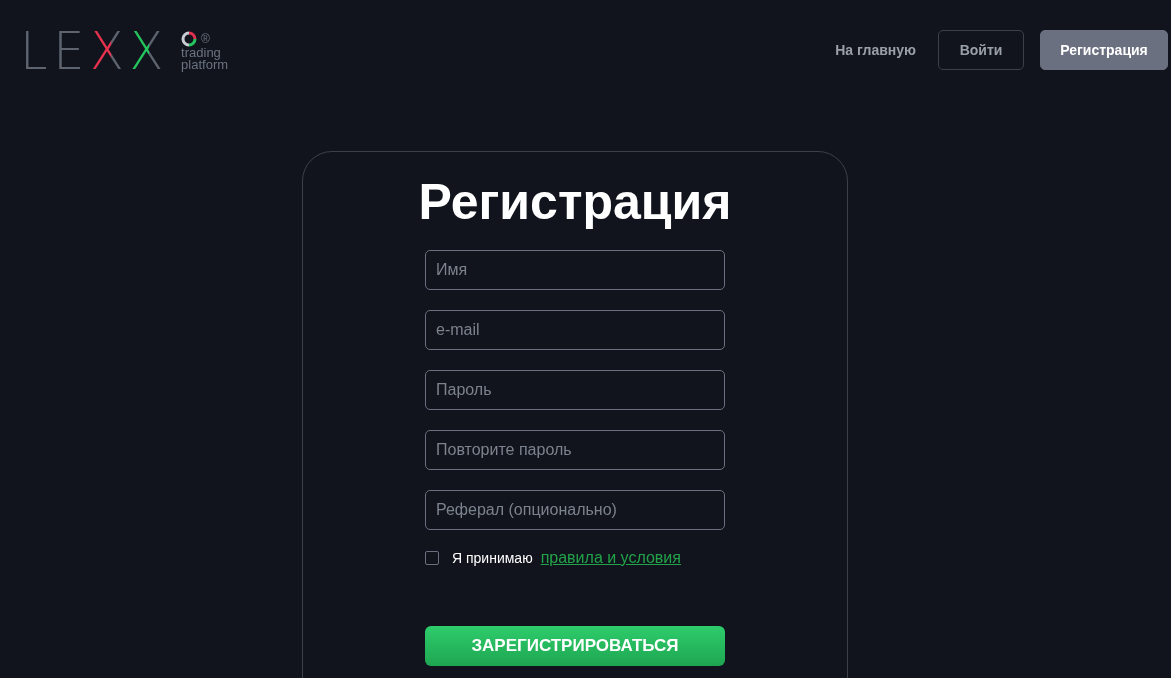  What do you see at coordinates (201, 53) in the screenshot?
I see `logo-tagline: trading` at bounding box center [201, 53].